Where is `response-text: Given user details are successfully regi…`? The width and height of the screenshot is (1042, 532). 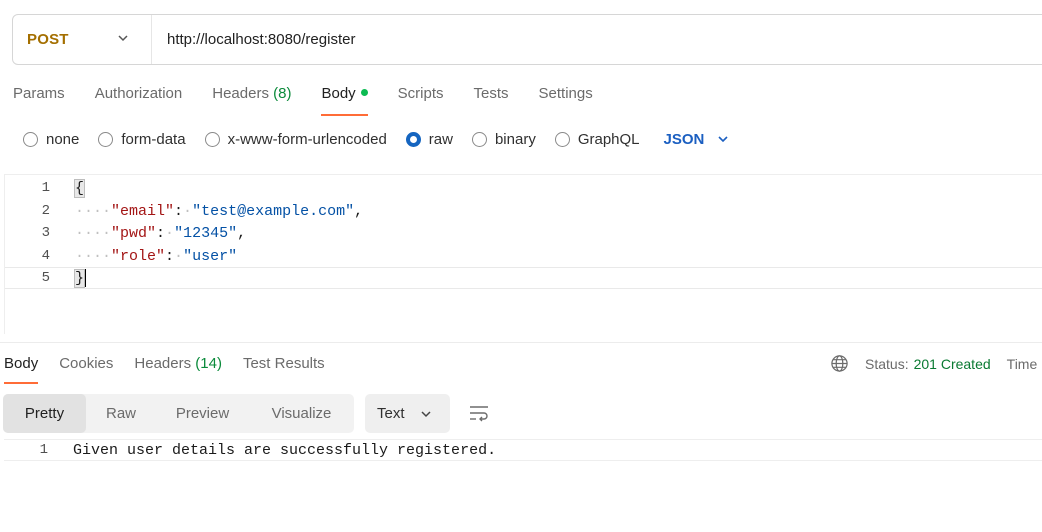
response-text: Given user details are successfully regi… is located at coordinates (285, 450).